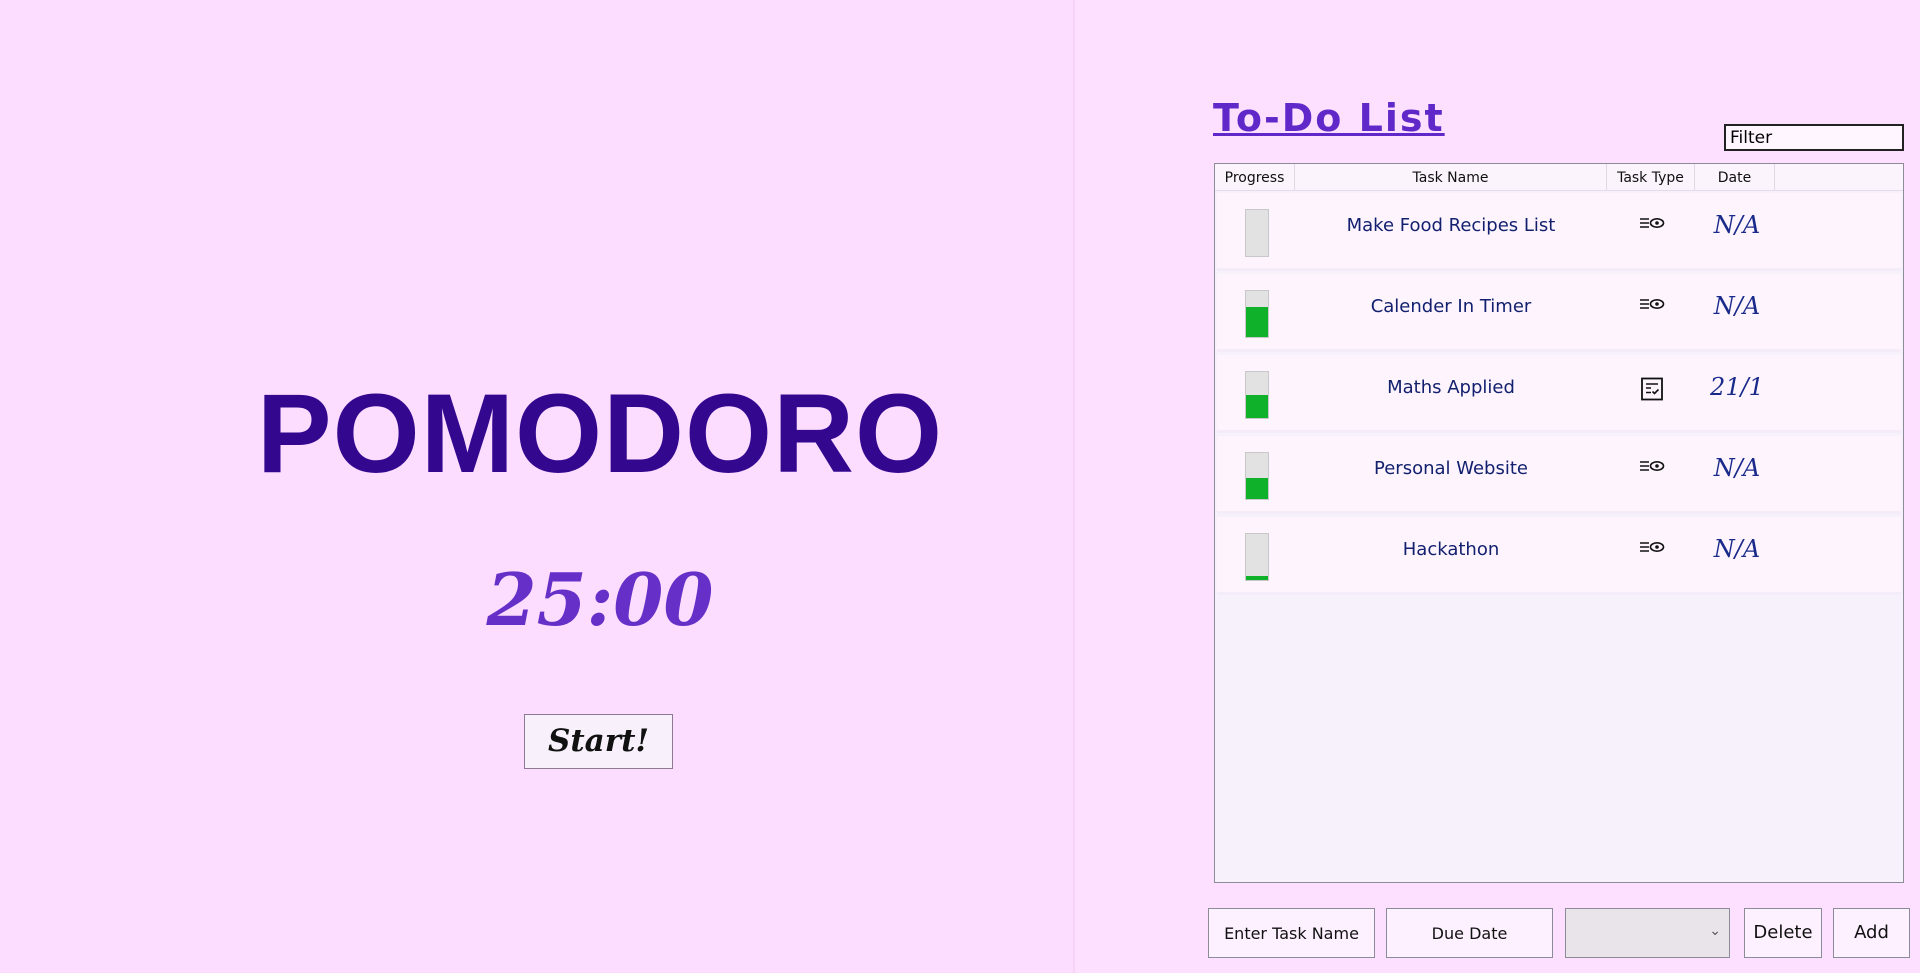 This screenshot has width=1920, height=973. Describe the element at coordinates (1451, 306) in the screenshot. I see `task-name: Calender In Timer` at that location.